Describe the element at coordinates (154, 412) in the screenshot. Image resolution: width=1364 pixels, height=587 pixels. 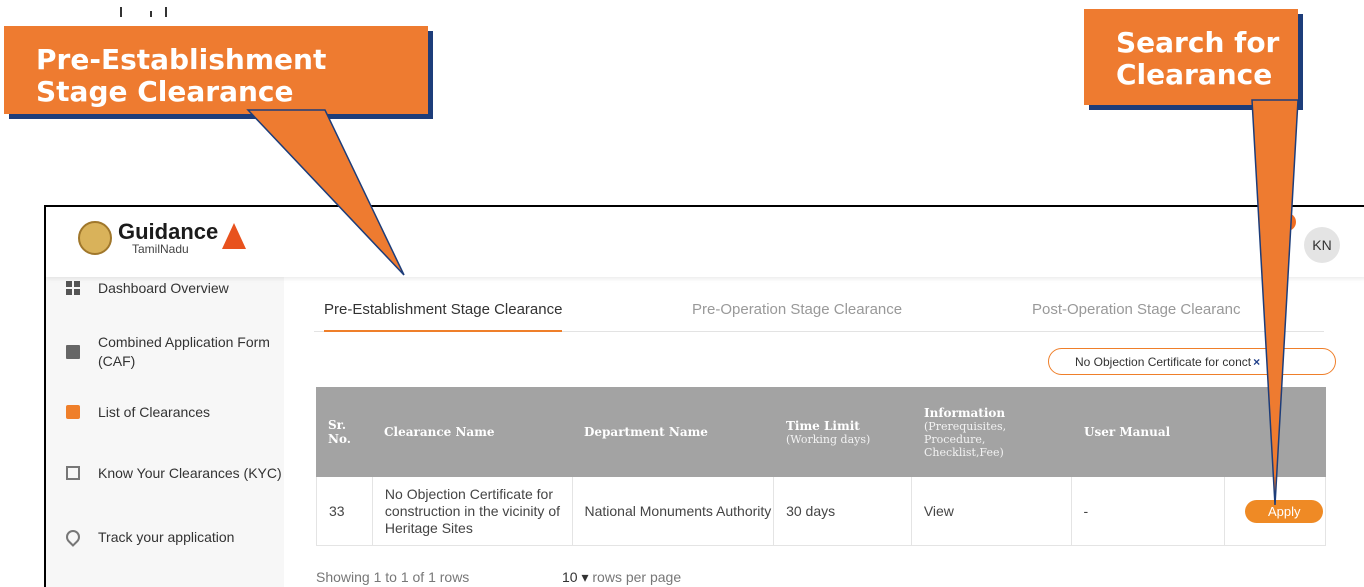
I see `sidebar-item-label: List of Clearances` at that location.